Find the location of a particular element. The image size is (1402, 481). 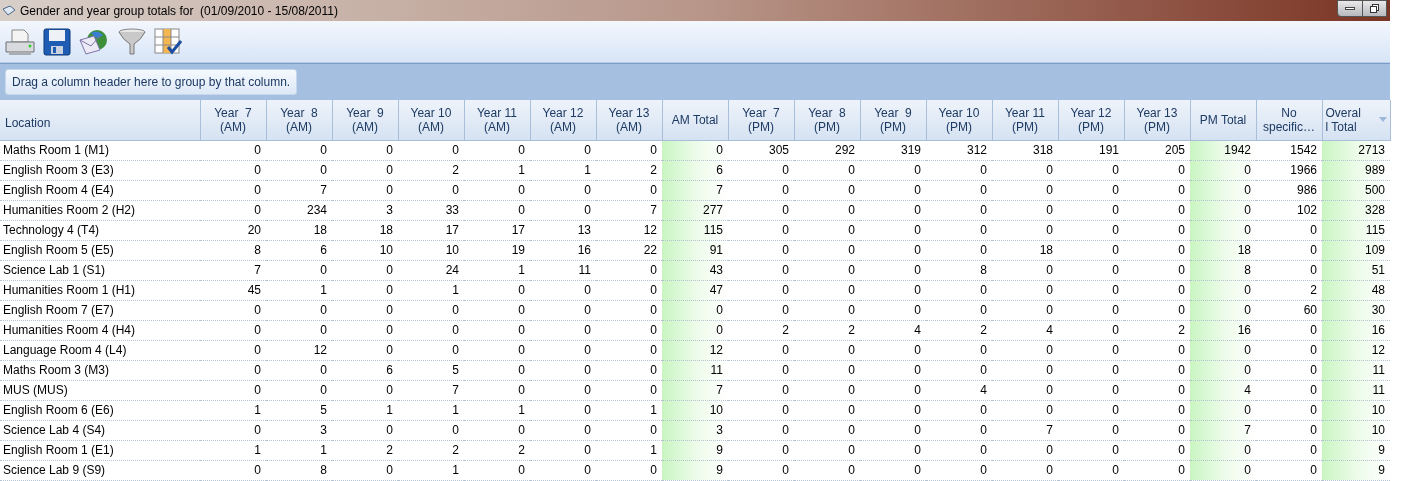

table-cell: Science Lab 1 (S1) is located at coordinates (100, 270).